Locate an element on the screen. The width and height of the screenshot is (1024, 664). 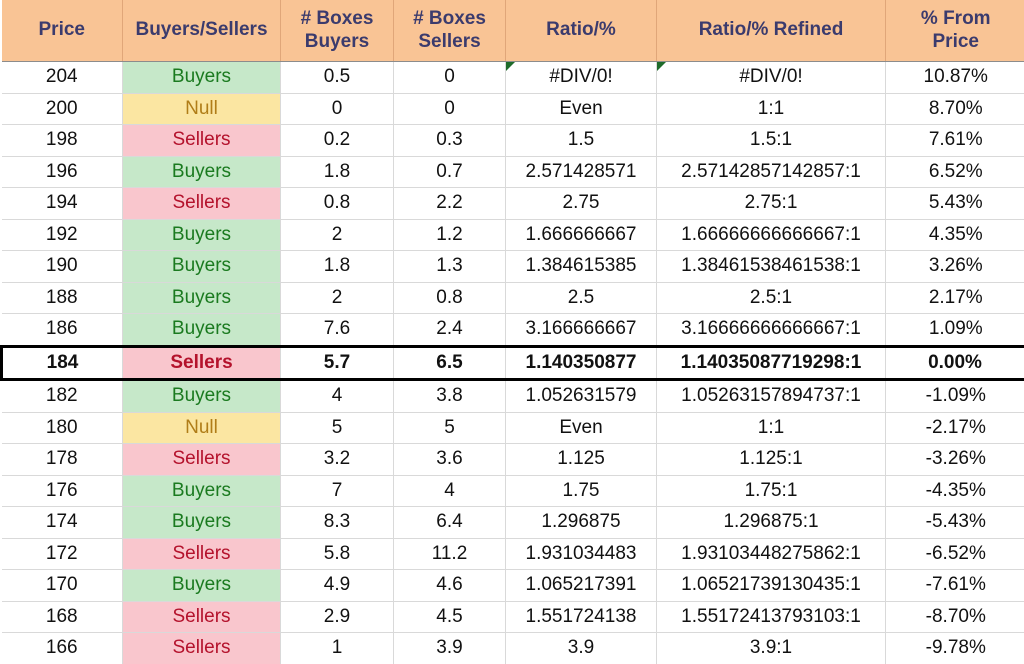
cell-pct_from: -6.52% is located at coordinates (955, 554).